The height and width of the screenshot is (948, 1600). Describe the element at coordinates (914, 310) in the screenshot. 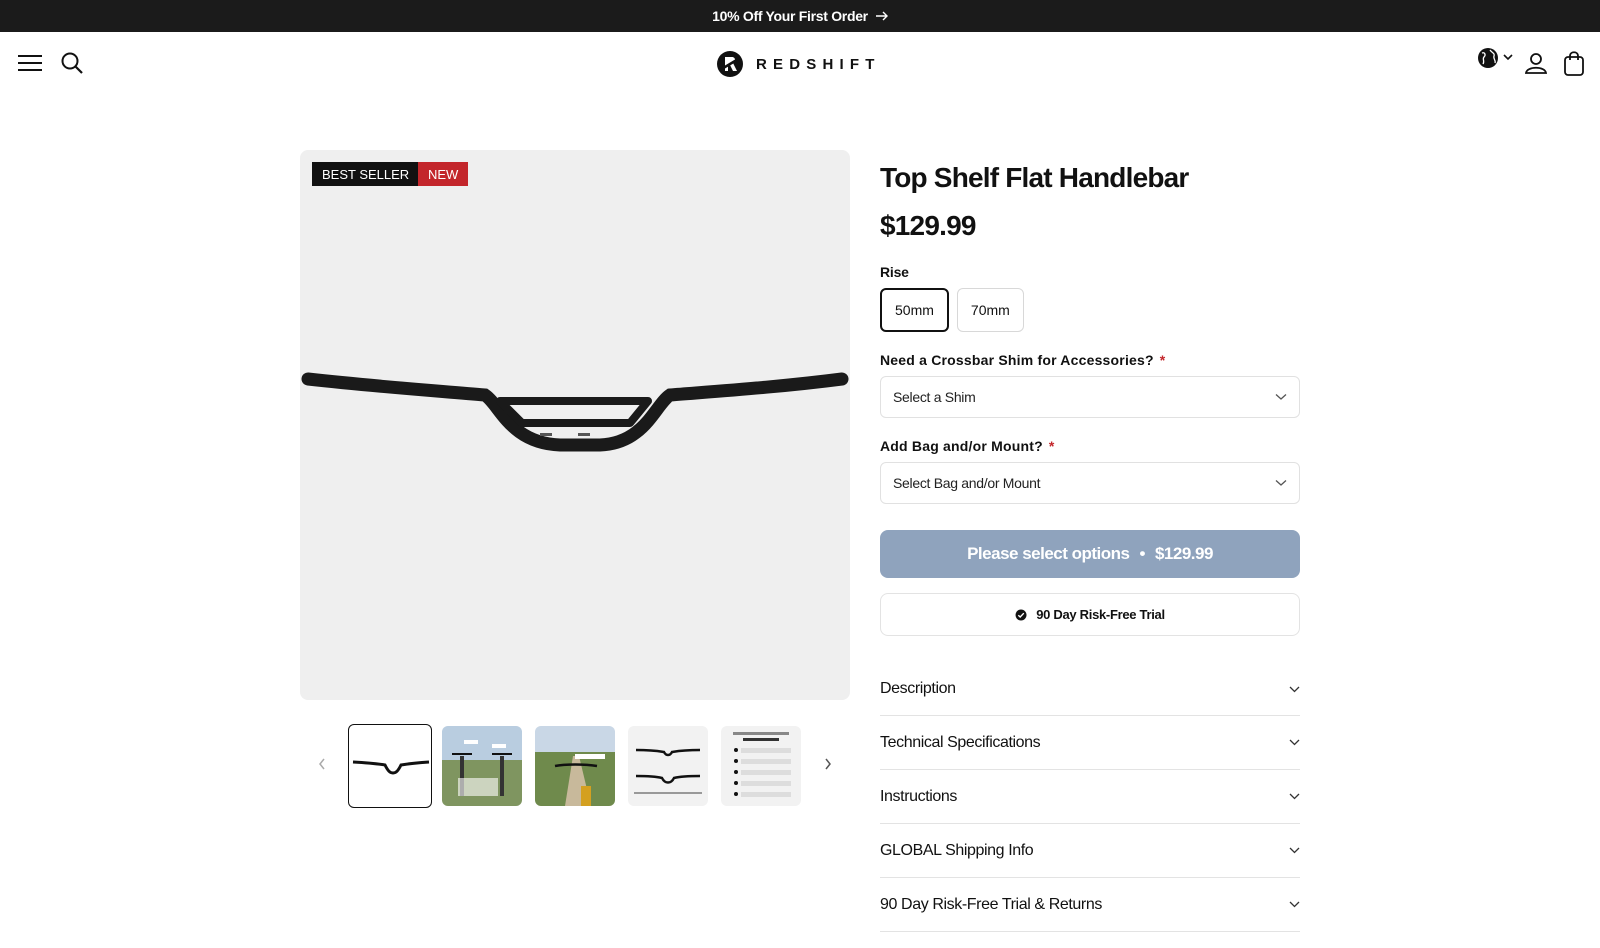

I see `rise-option-50mm: 50mm` at that location.